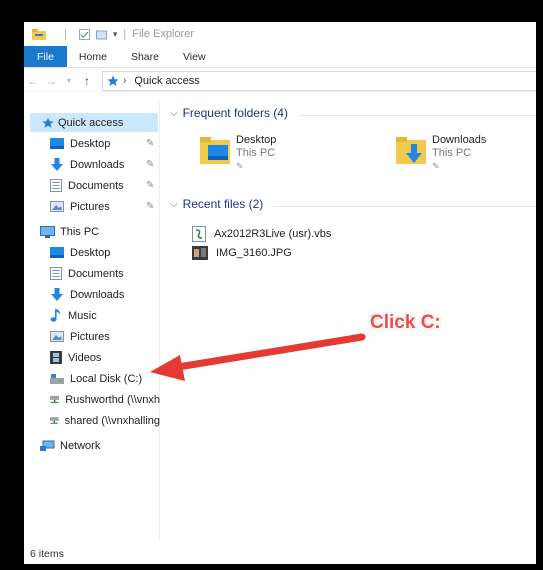 This screenshot has width=543, height=570. I want to click on file-name: IMG_3160.JPG, so click(254, 253).